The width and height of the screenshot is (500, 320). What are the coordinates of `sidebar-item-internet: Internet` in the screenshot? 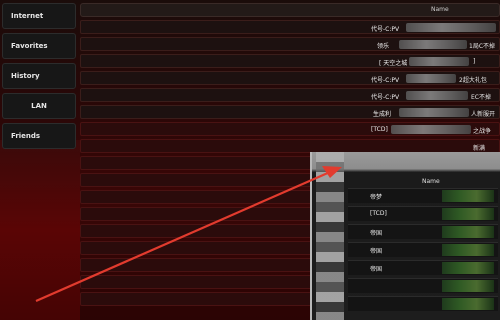 It's located at (39, 16).